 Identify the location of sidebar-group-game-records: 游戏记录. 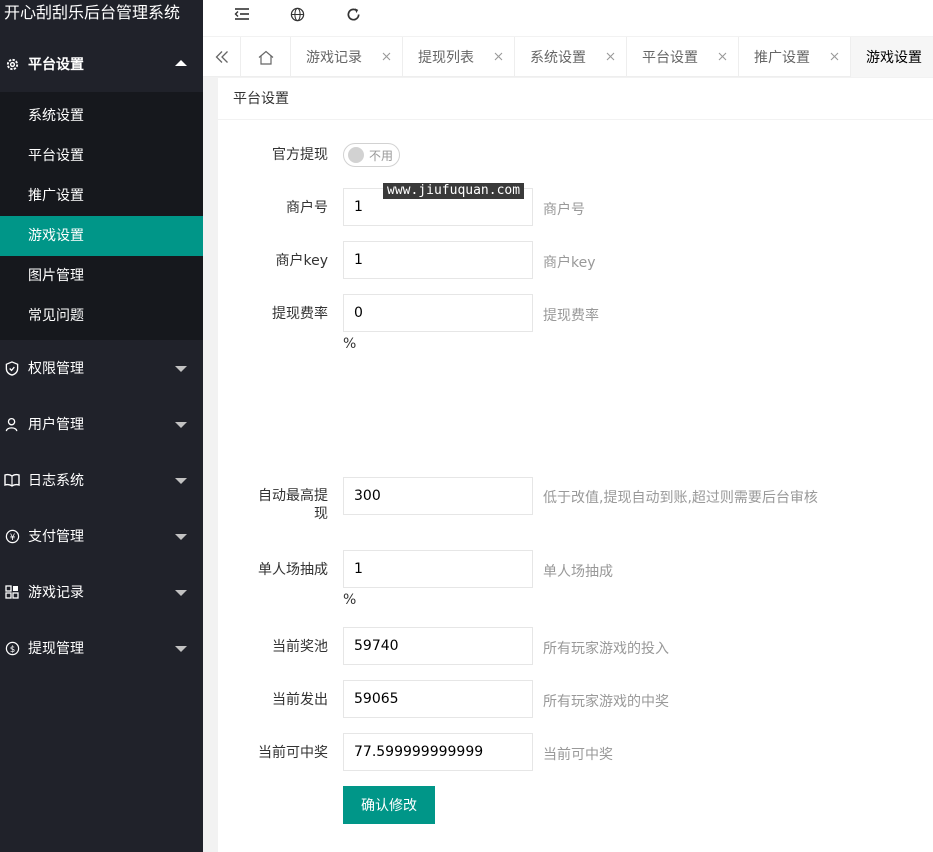
(101, 592).